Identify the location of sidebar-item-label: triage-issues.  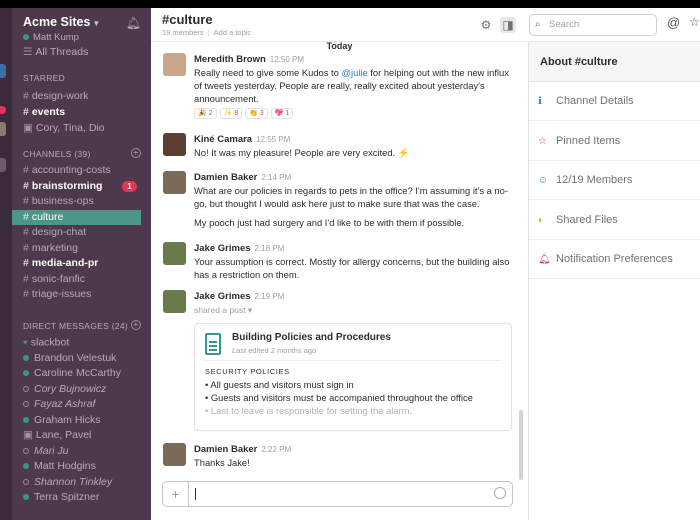
(61, 294).